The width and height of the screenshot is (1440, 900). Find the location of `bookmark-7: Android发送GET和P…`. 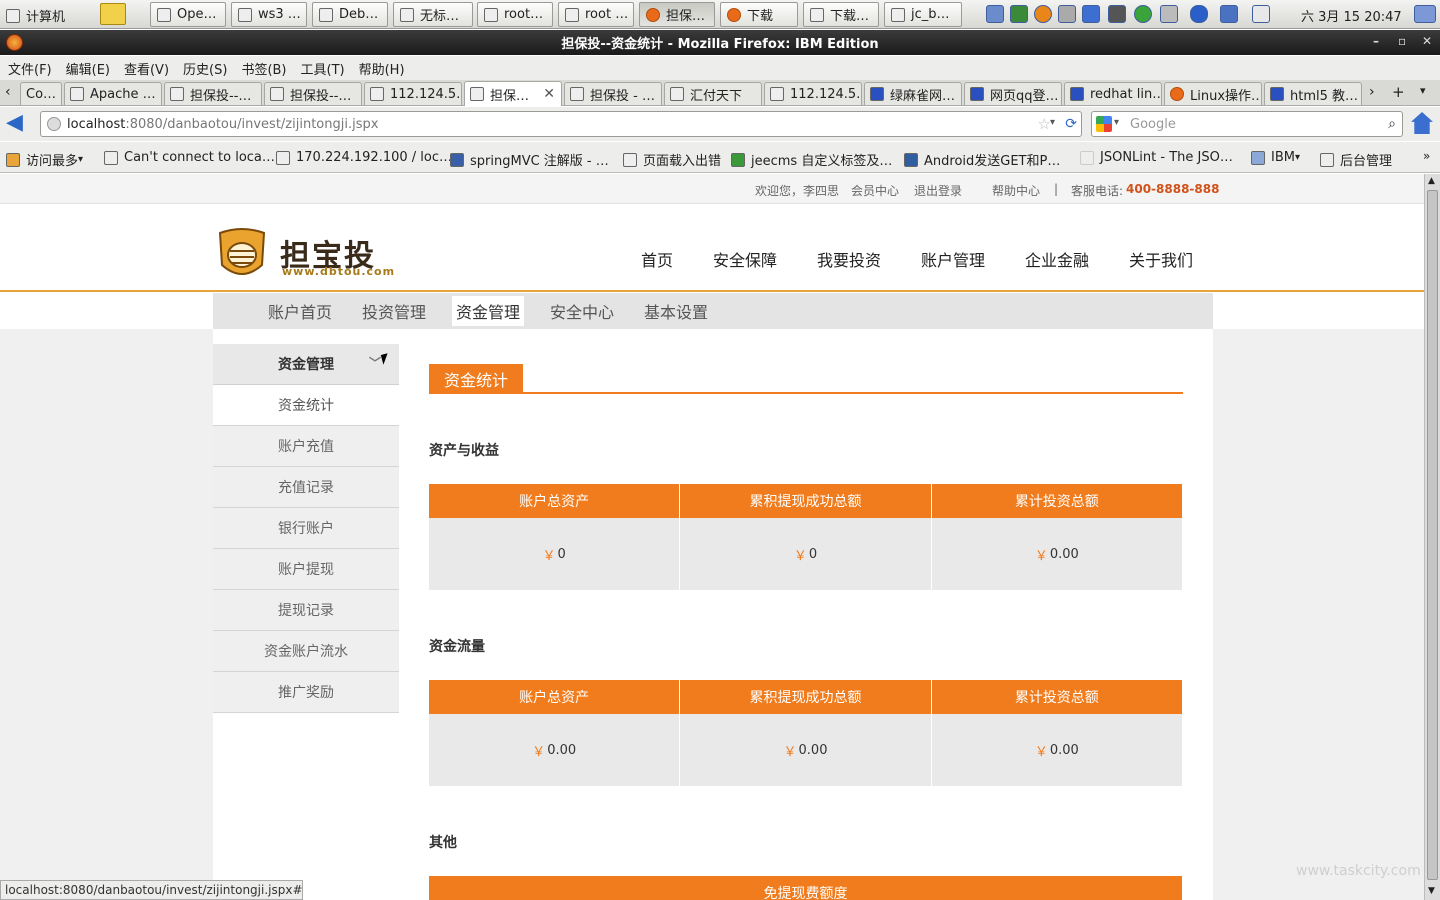

bookmark-7: Android发送GET和P… is located at coordinates (982, 159).